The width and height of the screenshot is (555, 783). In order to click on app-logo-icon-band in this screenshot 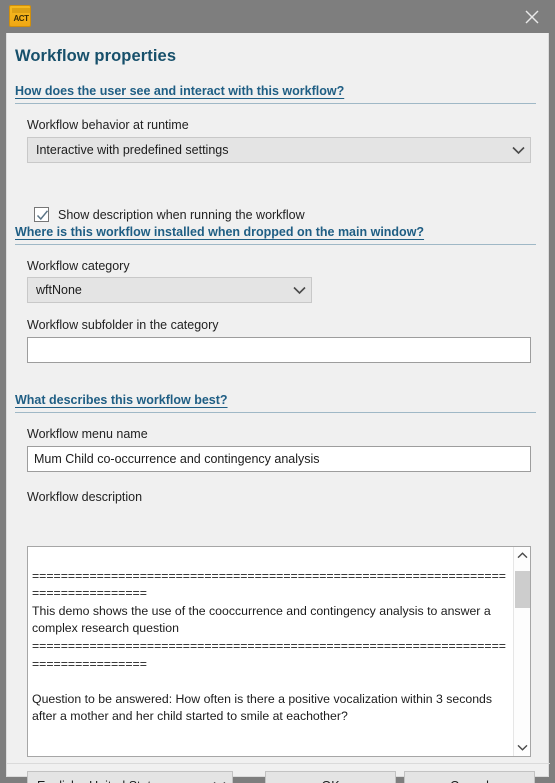, I will do `click(21, 10)`.